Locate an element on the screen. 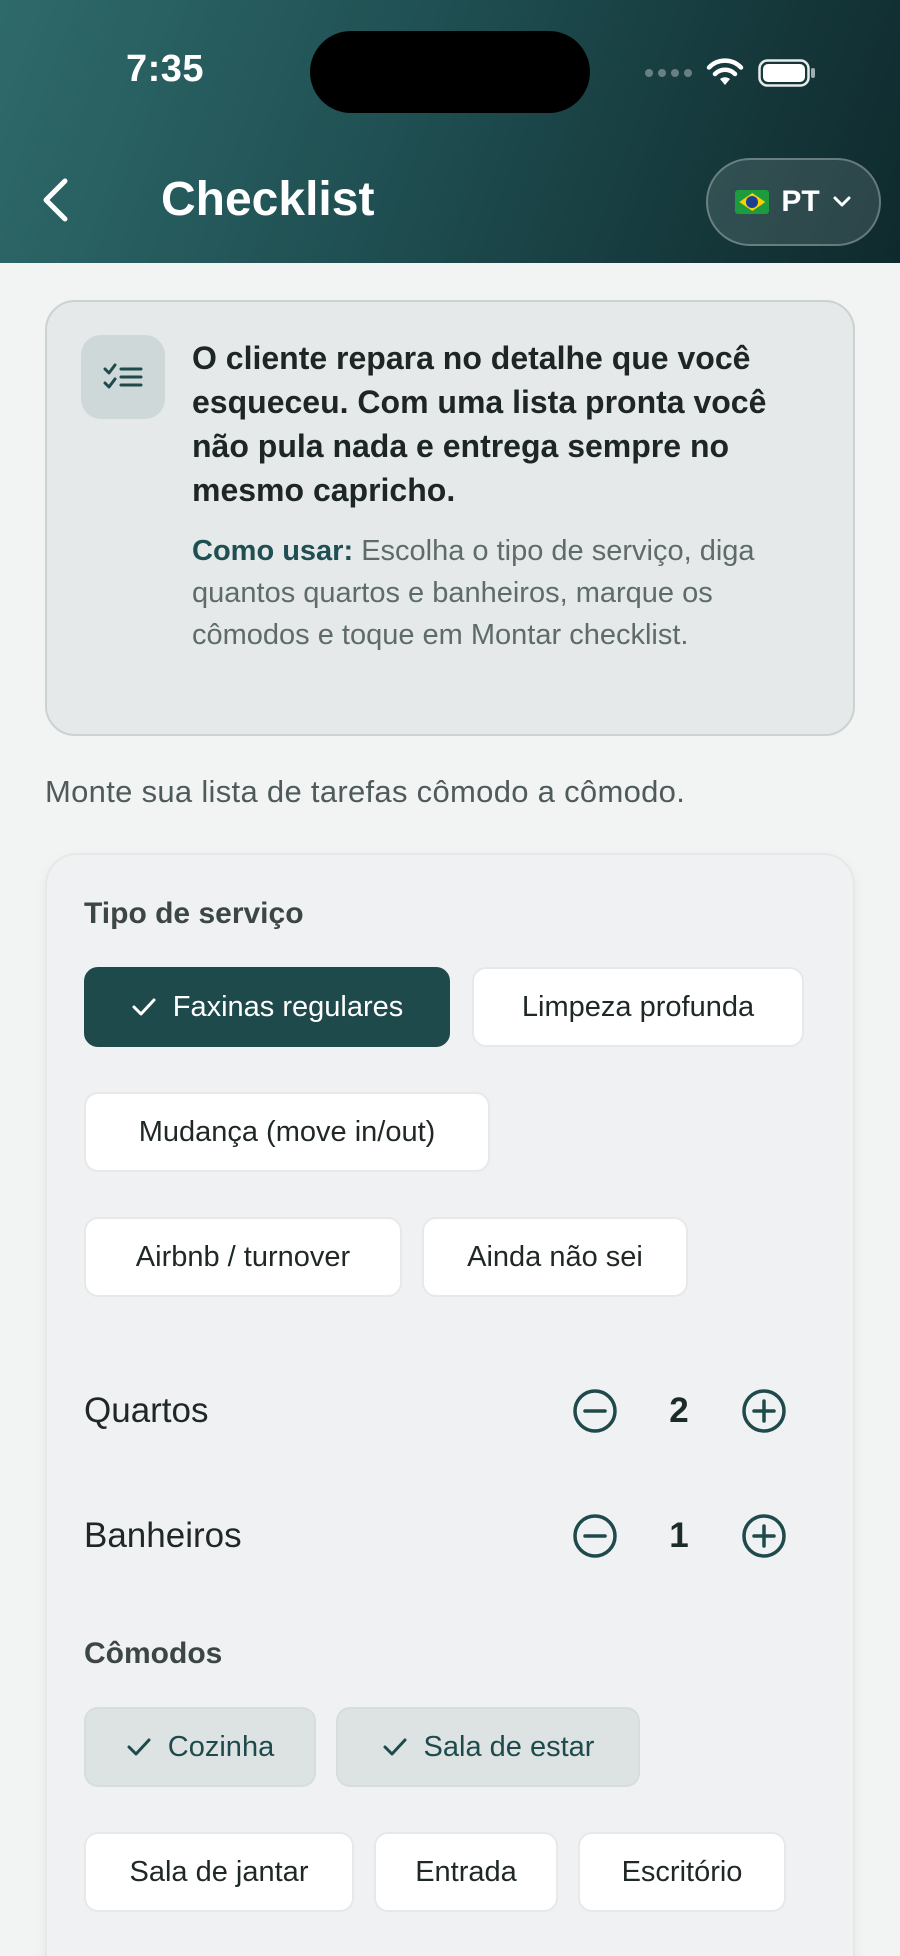  dynamic-island is located at coordinates (450, 72).